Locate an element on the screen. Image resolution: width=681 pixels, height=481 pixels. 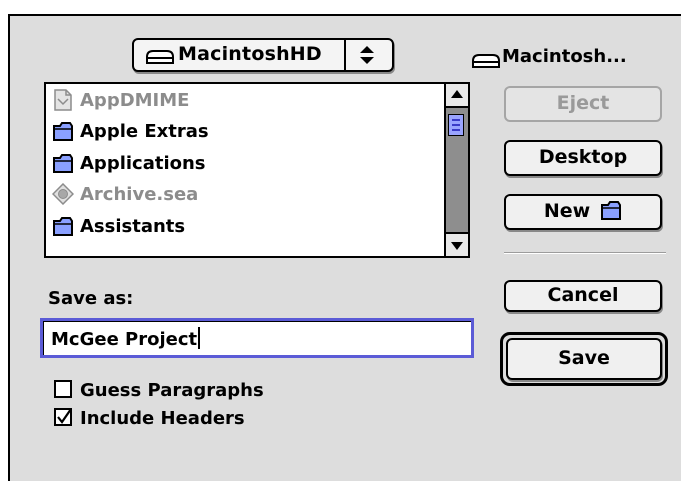
cancel-button: Cancel is located at coordinates (583, 296).